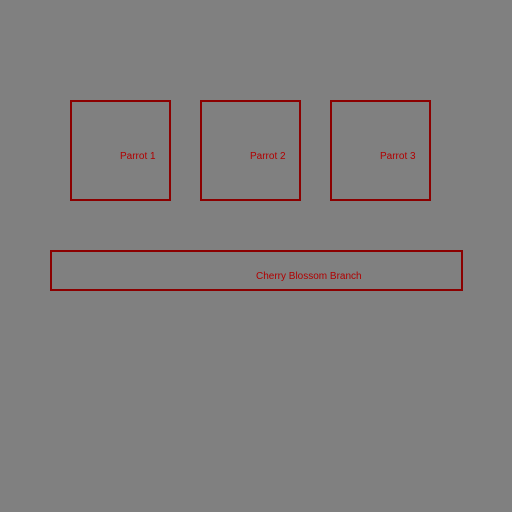 This screenshot has height=512, width=512. I want to click on cherry-blossom-branch-box: Cherry Blossom Branch, so click(256, 270).